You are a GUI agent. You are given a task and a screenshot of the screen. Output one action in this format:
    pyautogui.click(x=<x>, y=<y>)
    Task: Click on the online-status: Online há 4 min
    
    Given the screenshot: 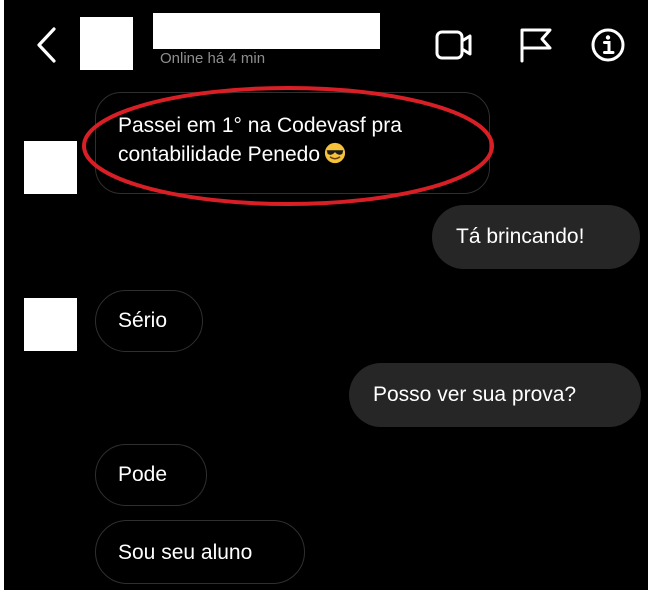 What is the action you would take?
    pyautogui.click(x=213, y=58)
    